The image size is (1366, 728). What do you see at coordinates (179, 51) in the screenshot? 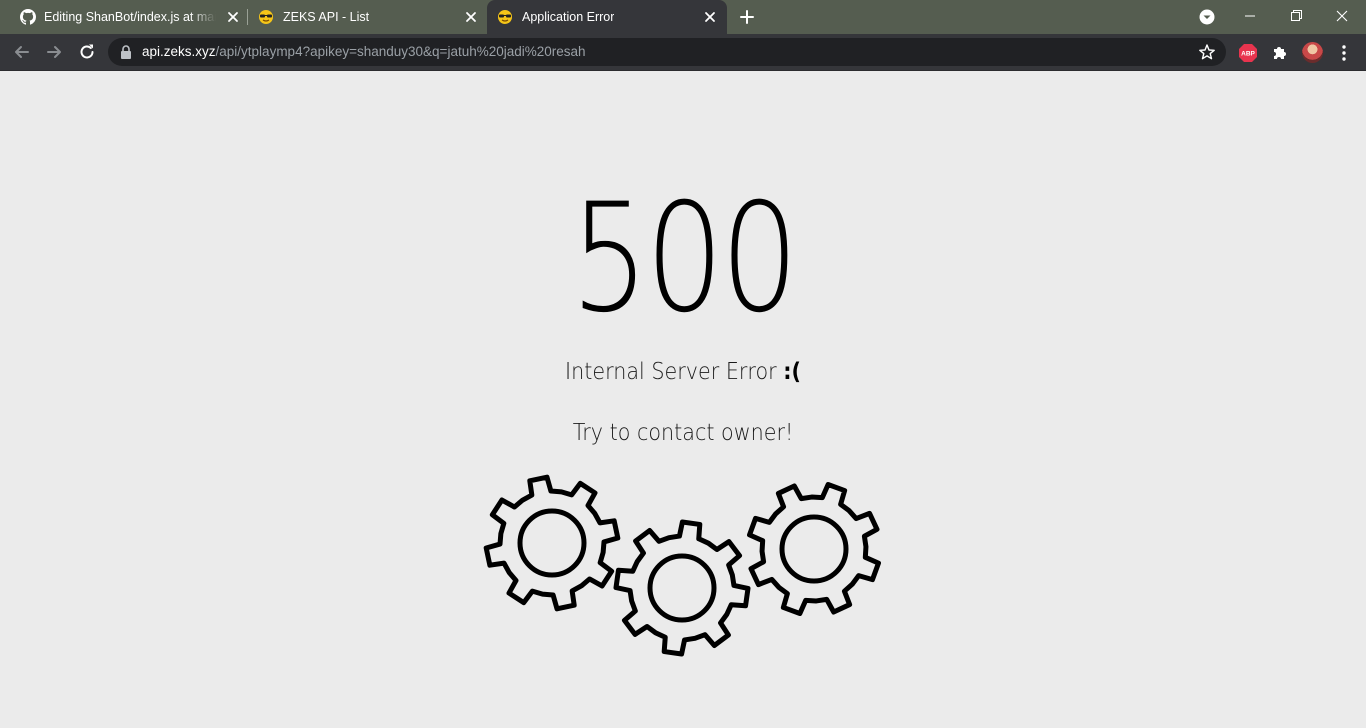
I see `url-host: api.zeks.xyz` at bounding box center [179, 51].